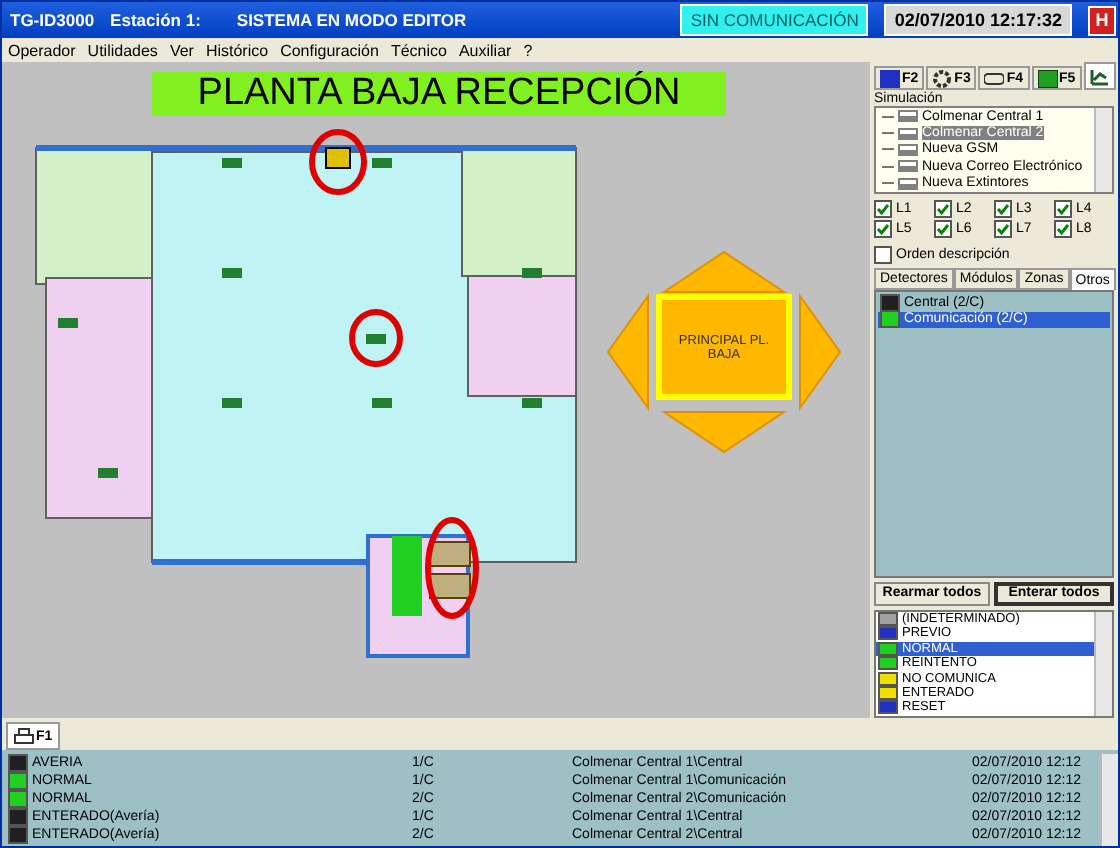  I want to click on menu-item: Configuración, so click(329, 50).